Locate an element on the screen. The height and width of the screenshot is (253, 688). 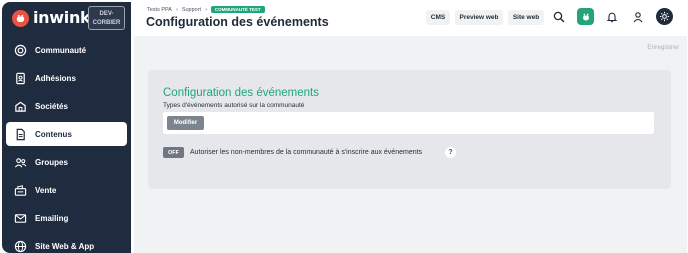
breadcrumb-item: Support is located at coordinates (191, 10).